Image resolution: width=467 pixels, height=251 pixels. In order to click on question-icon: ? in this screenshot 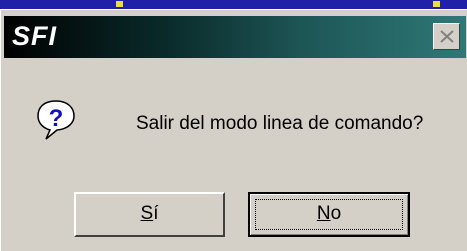, I will do `click(56, 120)`.